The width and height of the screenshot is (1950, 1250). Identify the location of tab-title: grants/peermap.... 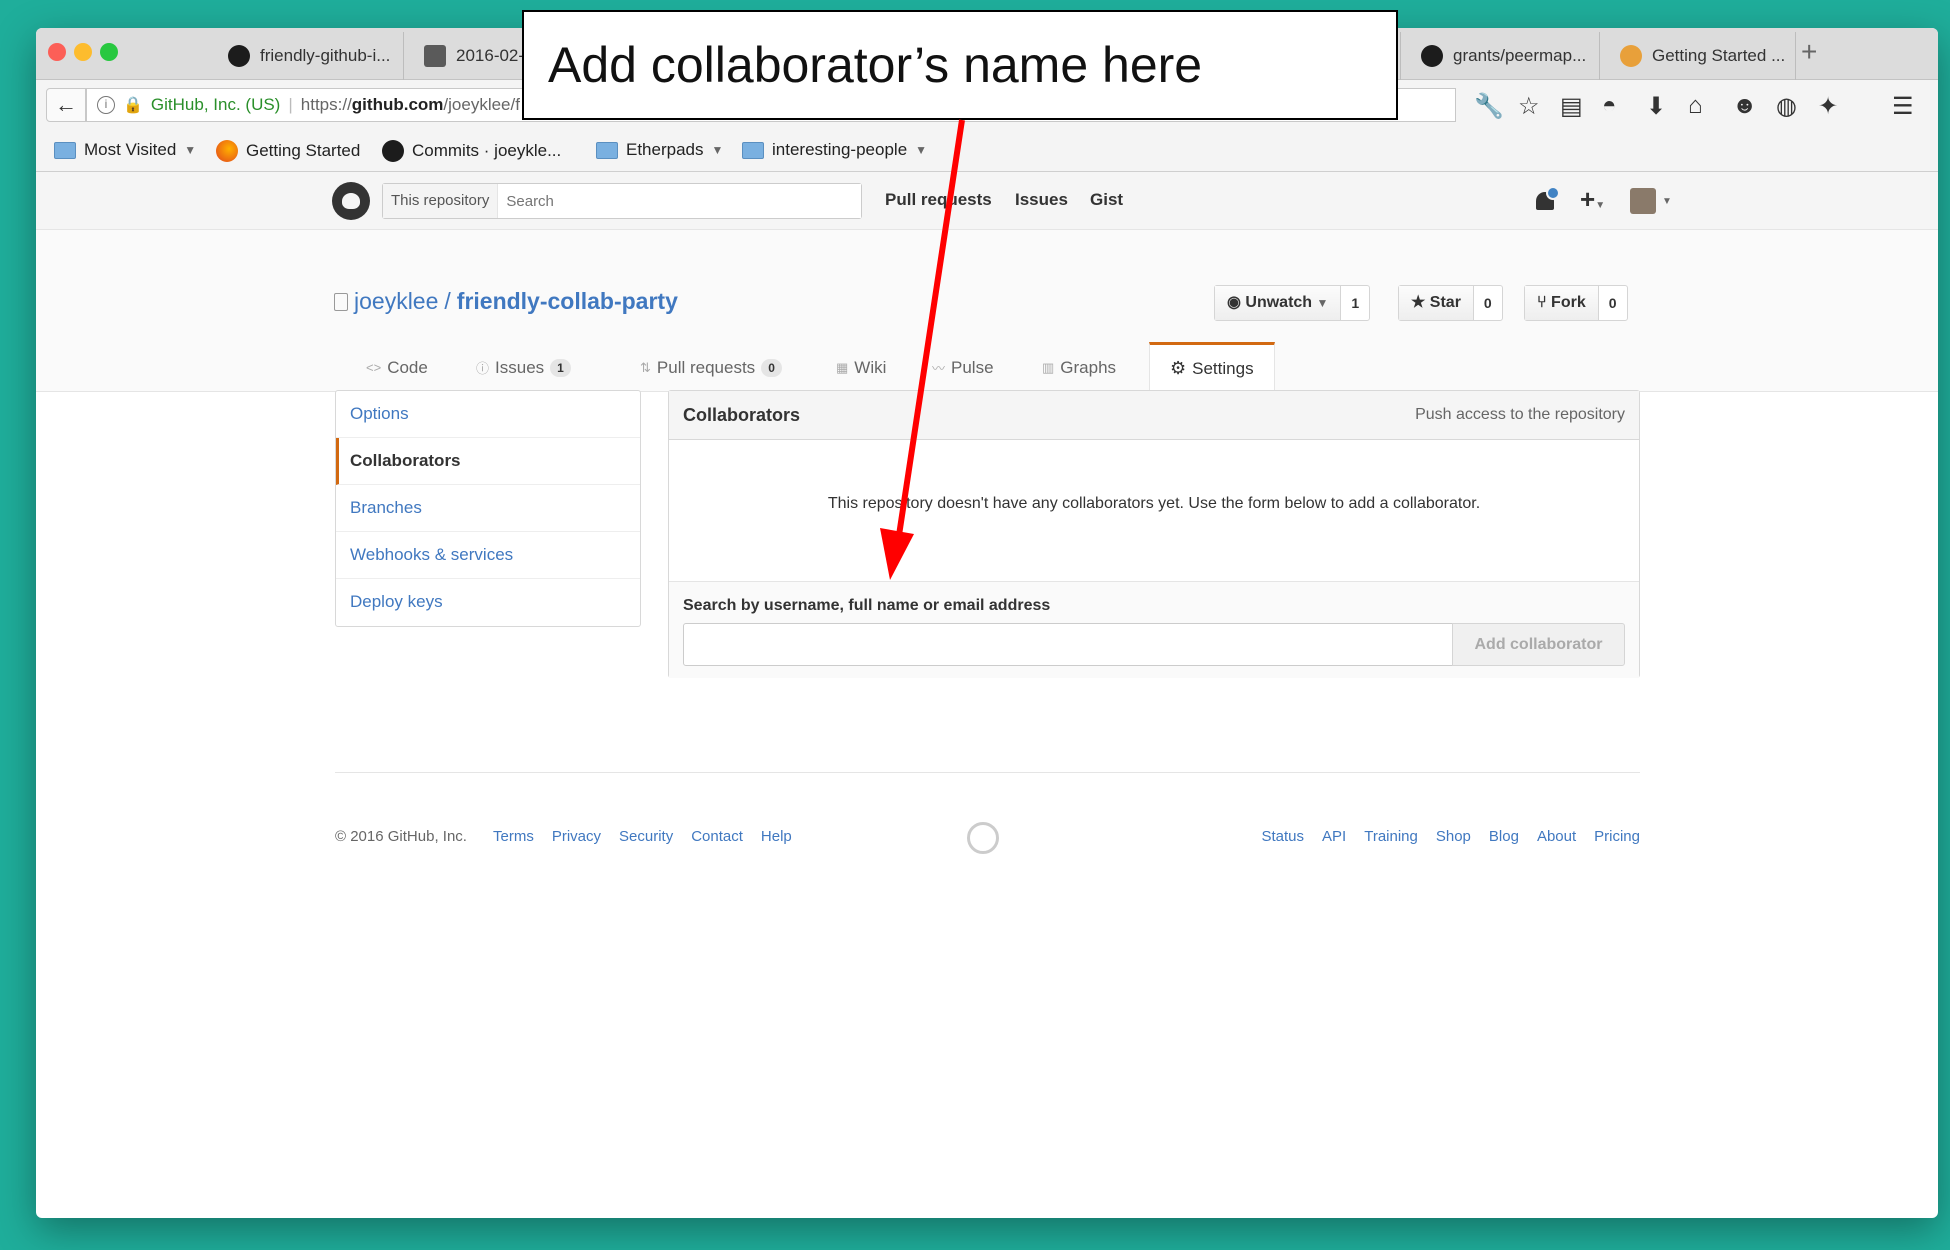
(1520, 55).